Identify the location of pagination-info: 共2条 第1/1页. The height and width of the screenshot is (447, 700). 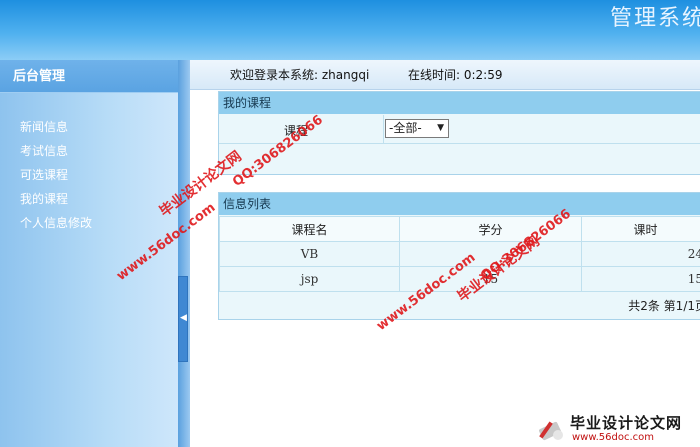
(664, 306).